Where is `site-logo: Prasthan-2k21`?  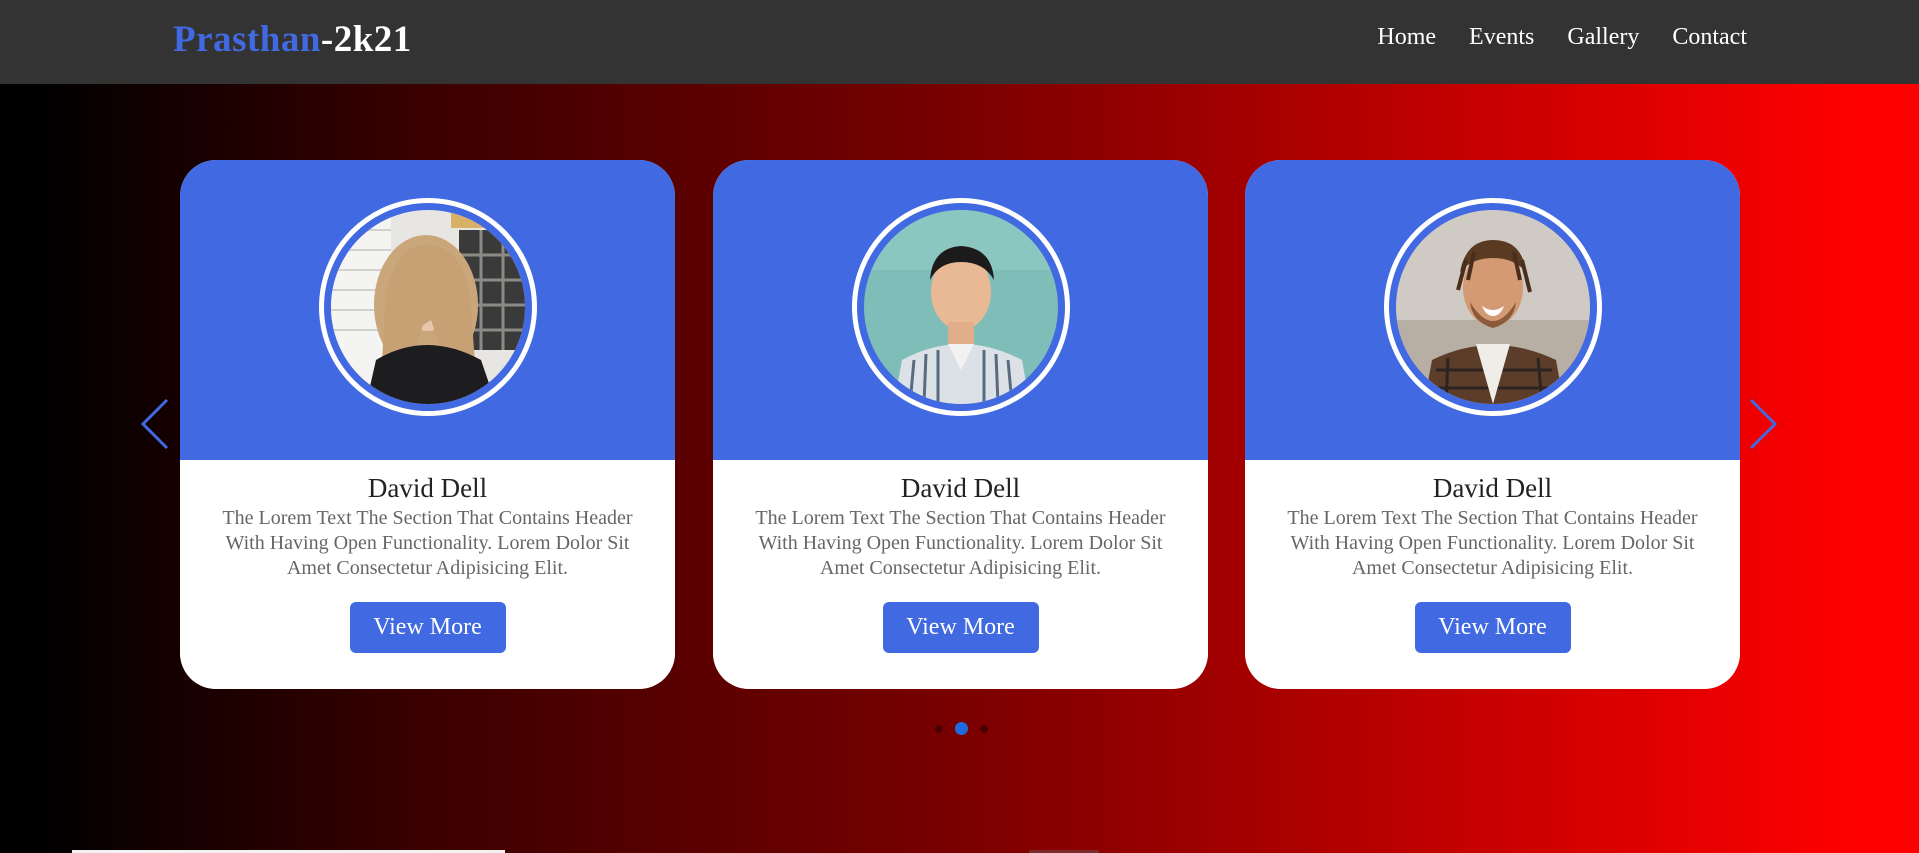 site-logo: Prasthan-2k21 is located at coordinates (292, 39).